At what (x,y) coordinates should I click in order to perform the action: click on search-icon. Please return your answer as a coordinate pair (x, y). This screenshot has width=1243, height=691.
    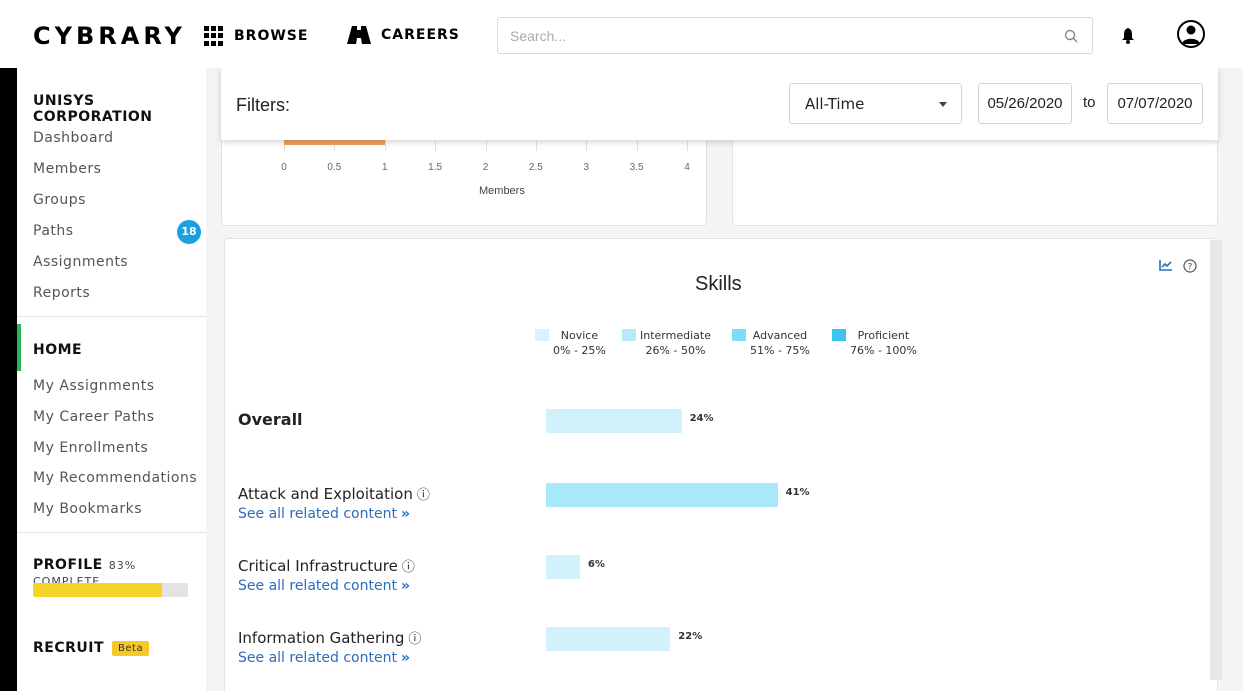
    Looking at the image, I should click on (1071, 36).